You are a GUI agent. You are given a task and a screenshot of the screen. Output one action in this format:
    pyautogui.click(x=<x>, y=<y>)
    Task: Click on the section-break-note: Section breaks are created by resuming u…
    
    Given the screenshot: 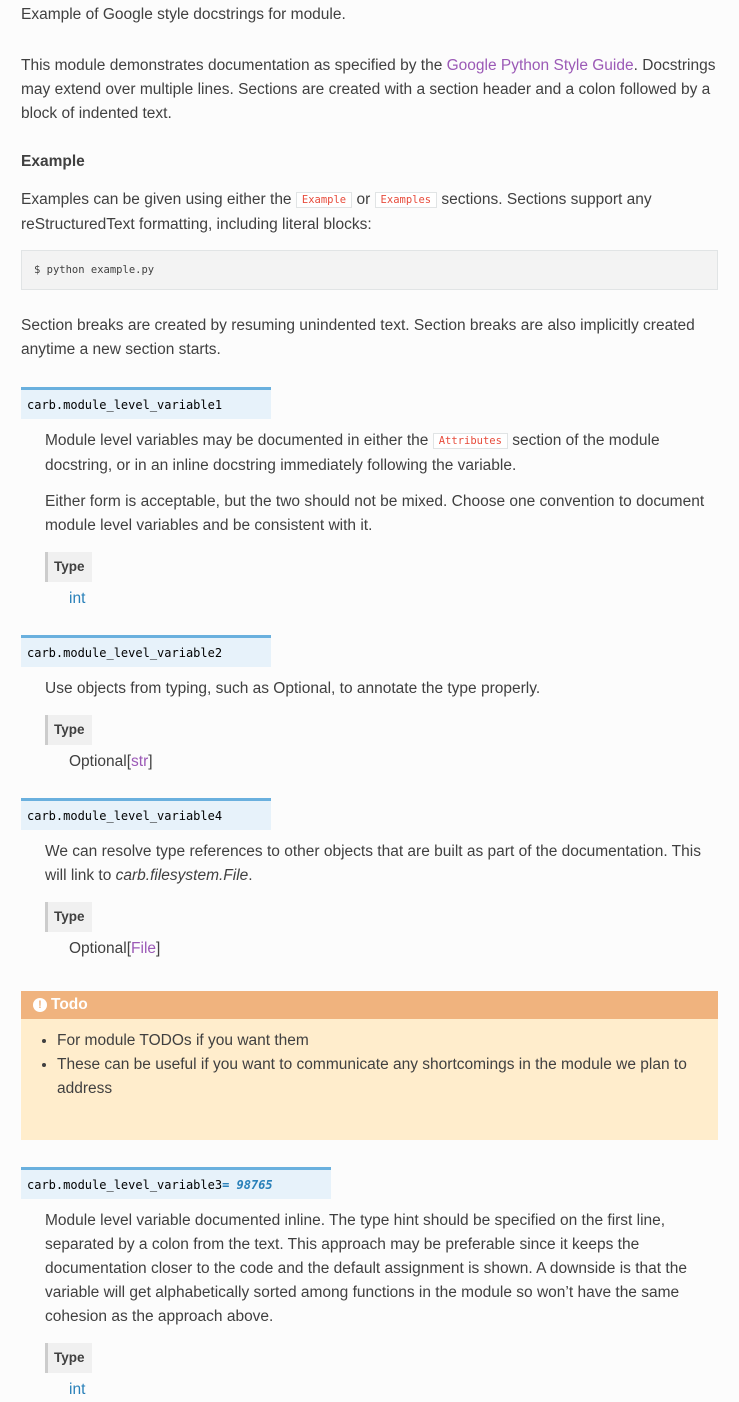 What is the action you would take?
    pyautogui.click(x=358, y=337)
    